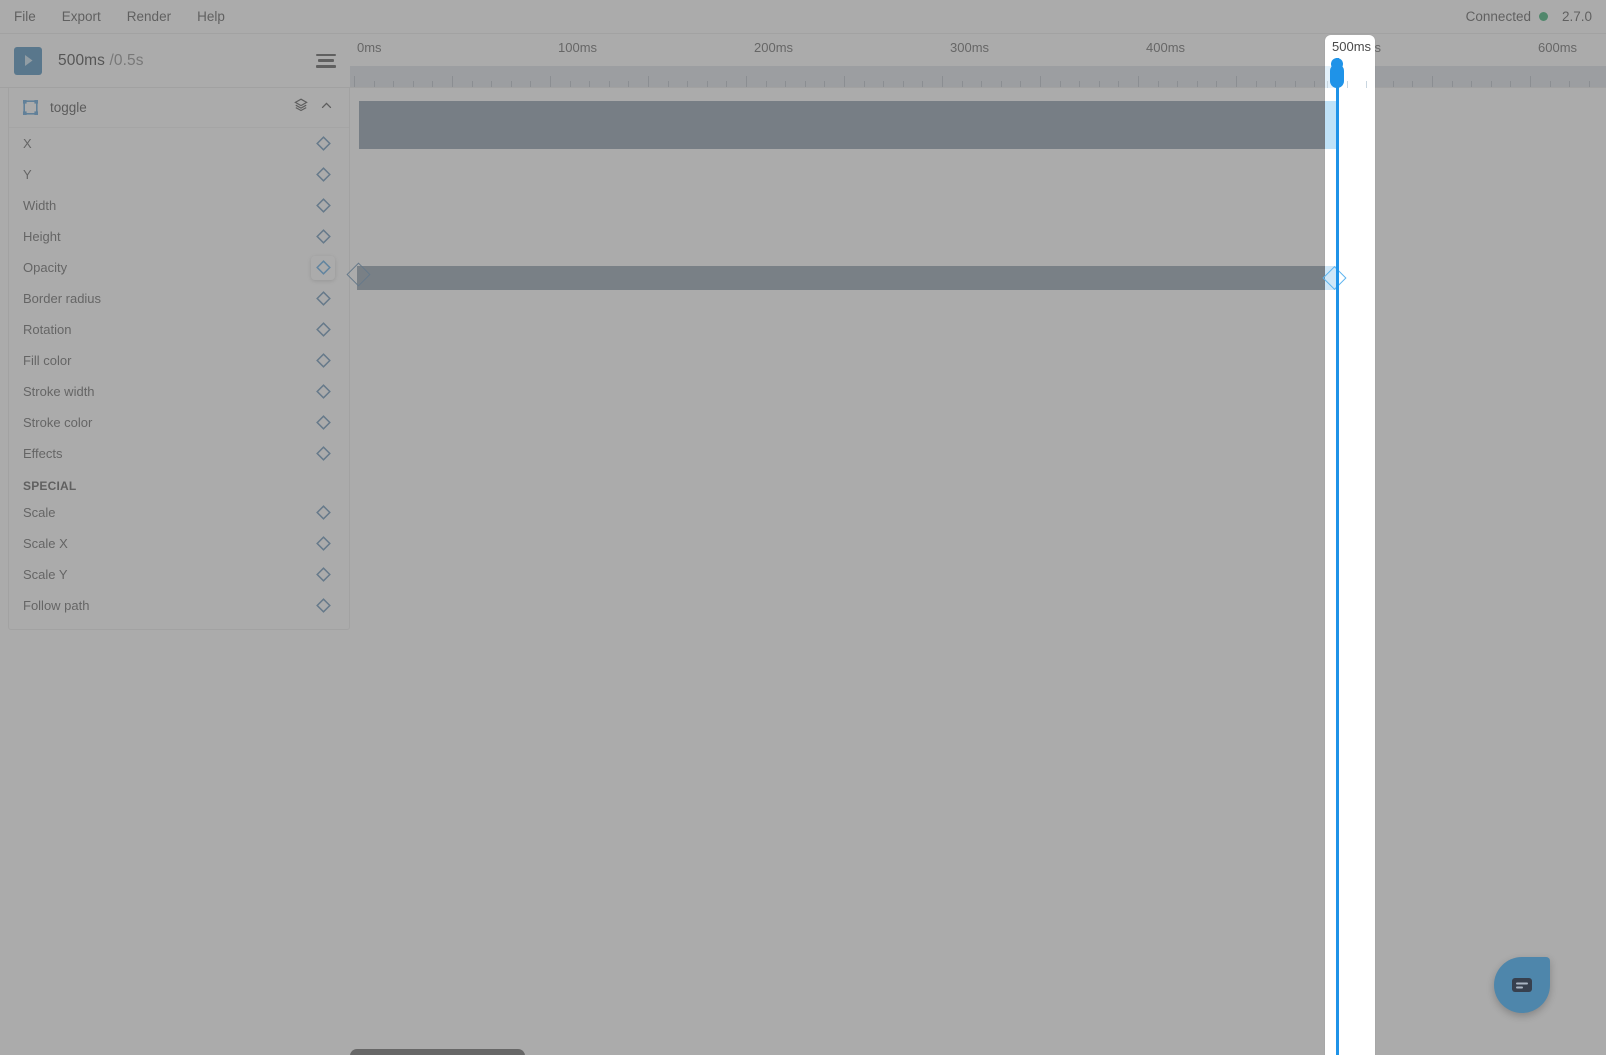 This screenshot has height=1055, width=1606. Describe the element at coordinates (803, 17) in the screenshot. I see `menu-bar: File Export Render Help Connected 2.7.0` at that location.